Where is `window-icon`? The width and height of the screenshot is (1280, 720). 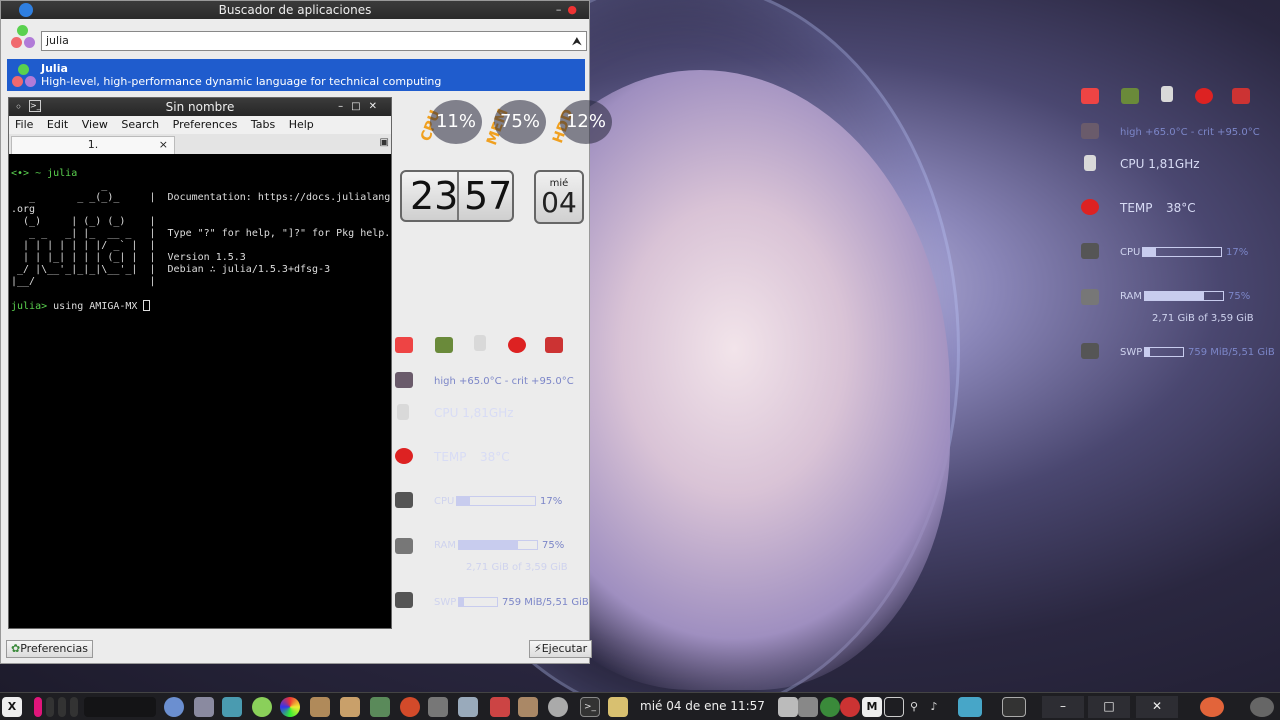 window-icon is located at coordinates (894, 707).